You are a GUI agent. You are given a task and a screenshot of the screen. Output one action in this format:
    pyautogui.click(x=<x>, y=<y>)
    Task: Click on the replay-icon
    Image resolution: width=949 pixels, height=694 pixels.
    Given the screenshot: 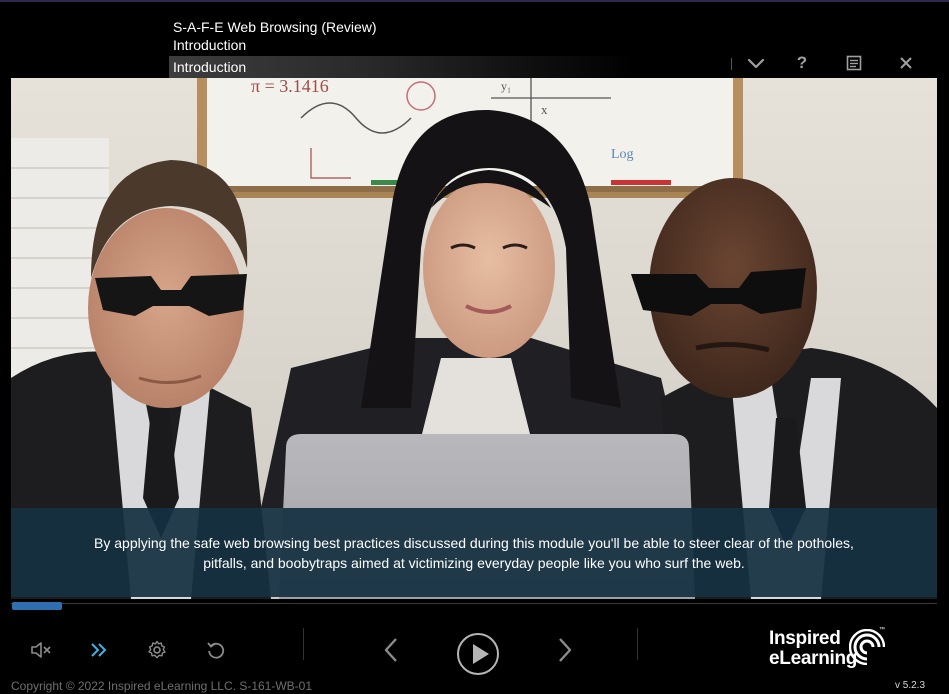 What is the action you would take?
    pyautogui.click(x=216, y=650)
    